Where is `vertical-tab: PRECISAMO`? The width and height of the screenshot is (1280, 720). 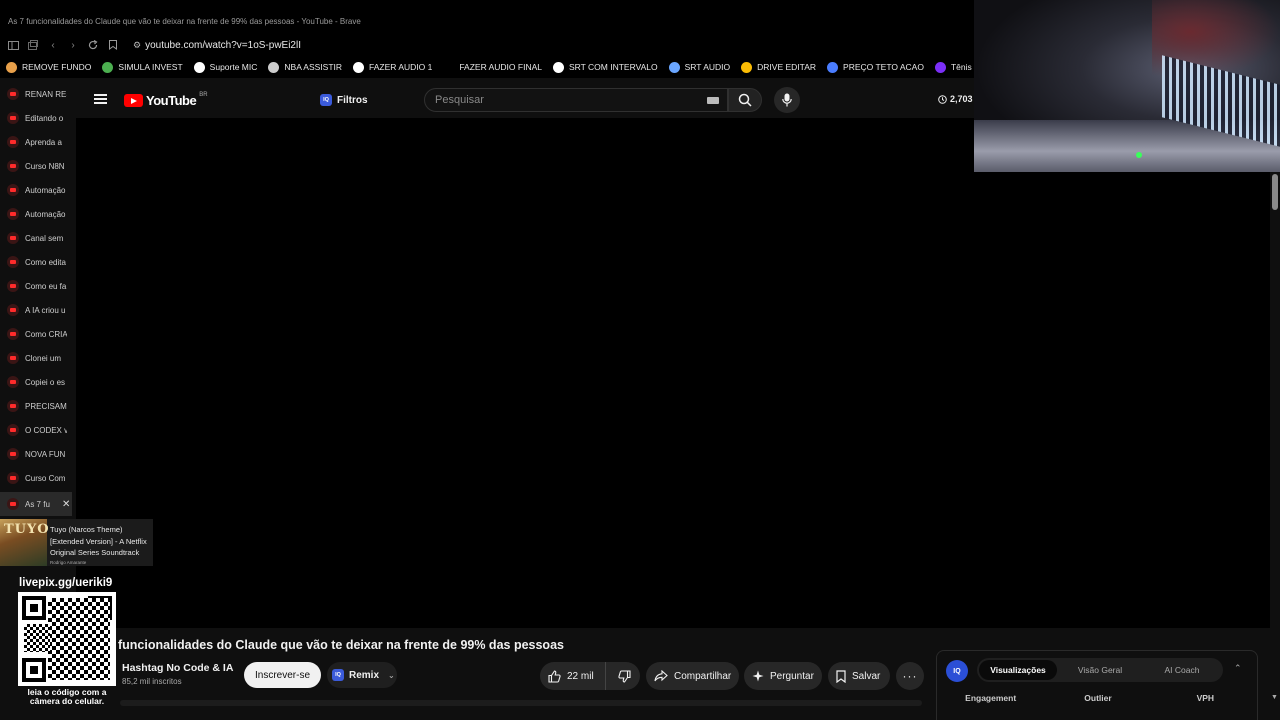 vertical-tab: PRECISAMO is located at coordinates (36, 406).